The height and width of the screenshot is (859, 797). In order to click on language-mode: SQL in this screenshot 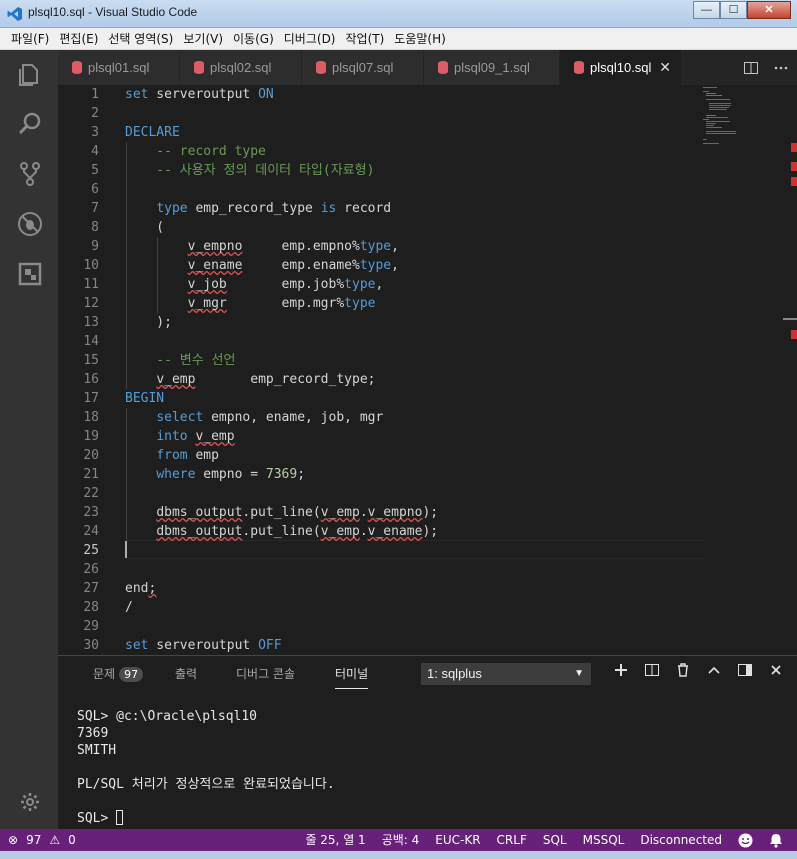, I will do `click(555, 840)`.